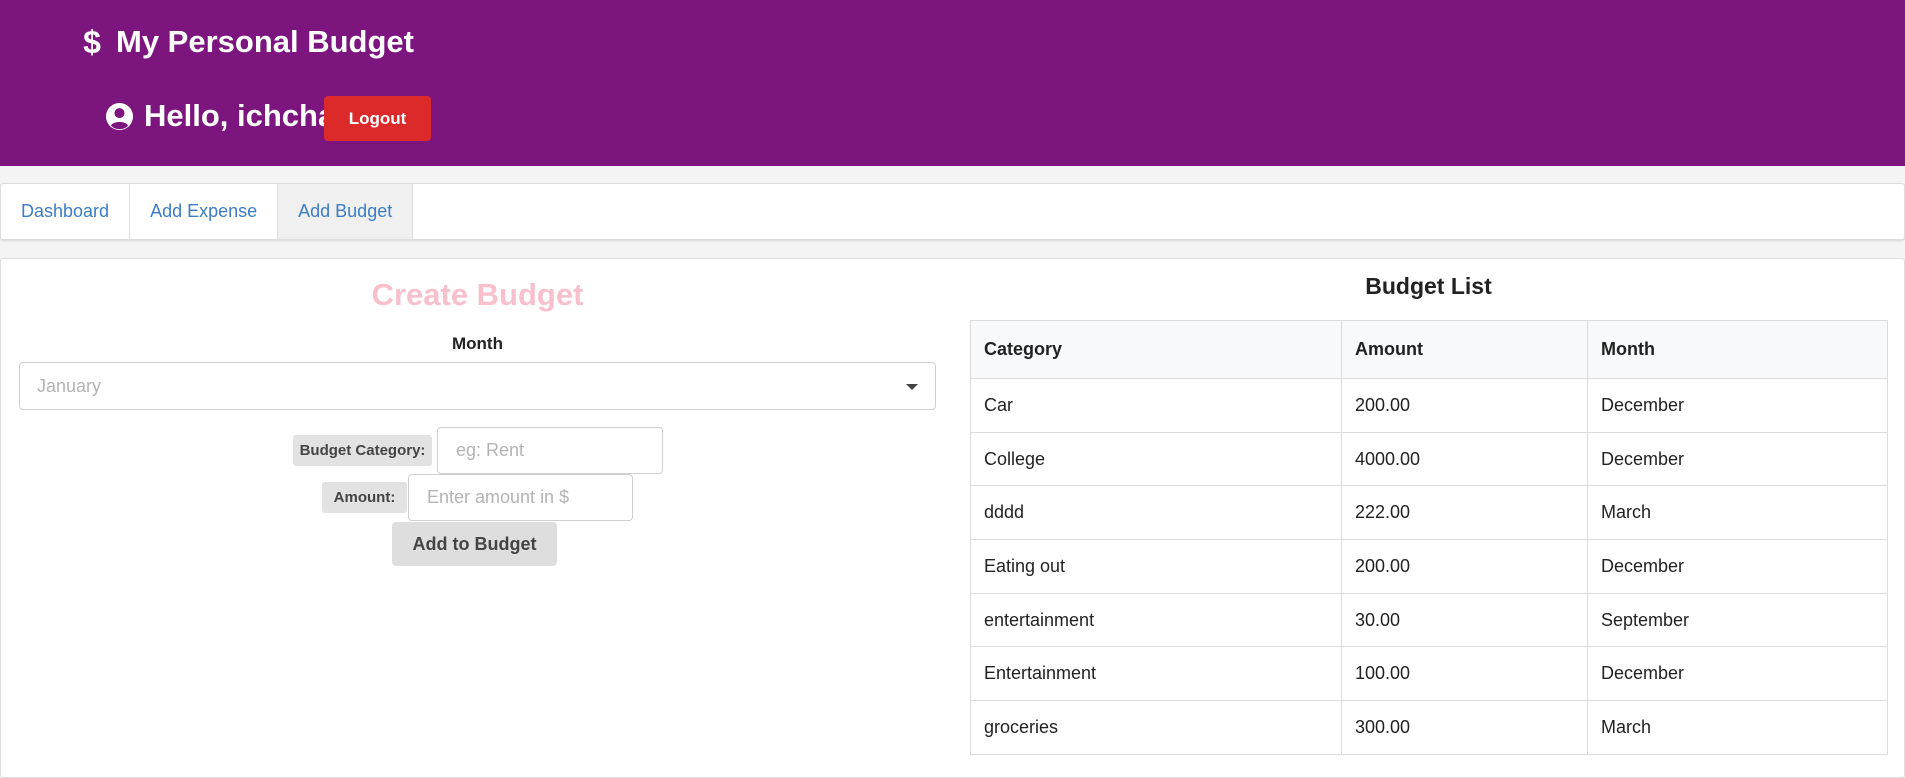 This screenshot has width=1905, height=778. I want to click on table-row: dddd 222.00 March, so click(1429, 513).